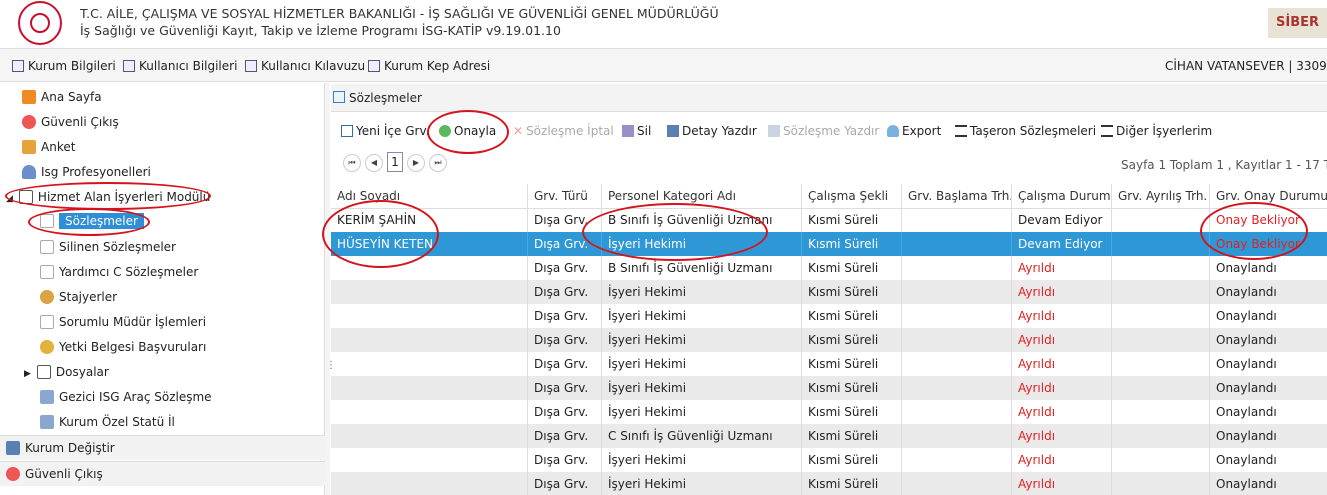 The height and width of the screenshot is (495, 1327). I want to click on sidebar-item-guvenli-cikis: Güvenli Çıkış, so click(70, 122).